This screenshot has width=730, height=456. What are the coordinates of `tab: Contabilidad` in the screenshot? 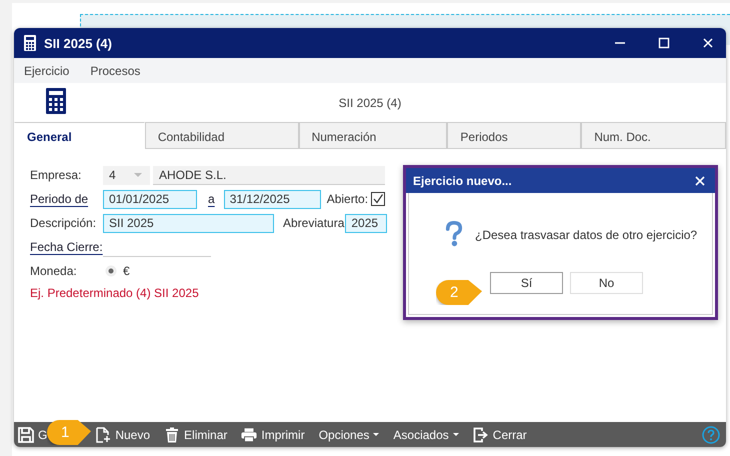 It's located at (221, 135).